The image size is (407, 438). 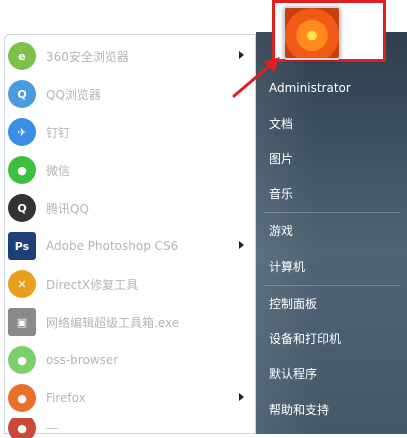 I want to click on program-label: DirectX修复工具, so click(x=92, y=284).